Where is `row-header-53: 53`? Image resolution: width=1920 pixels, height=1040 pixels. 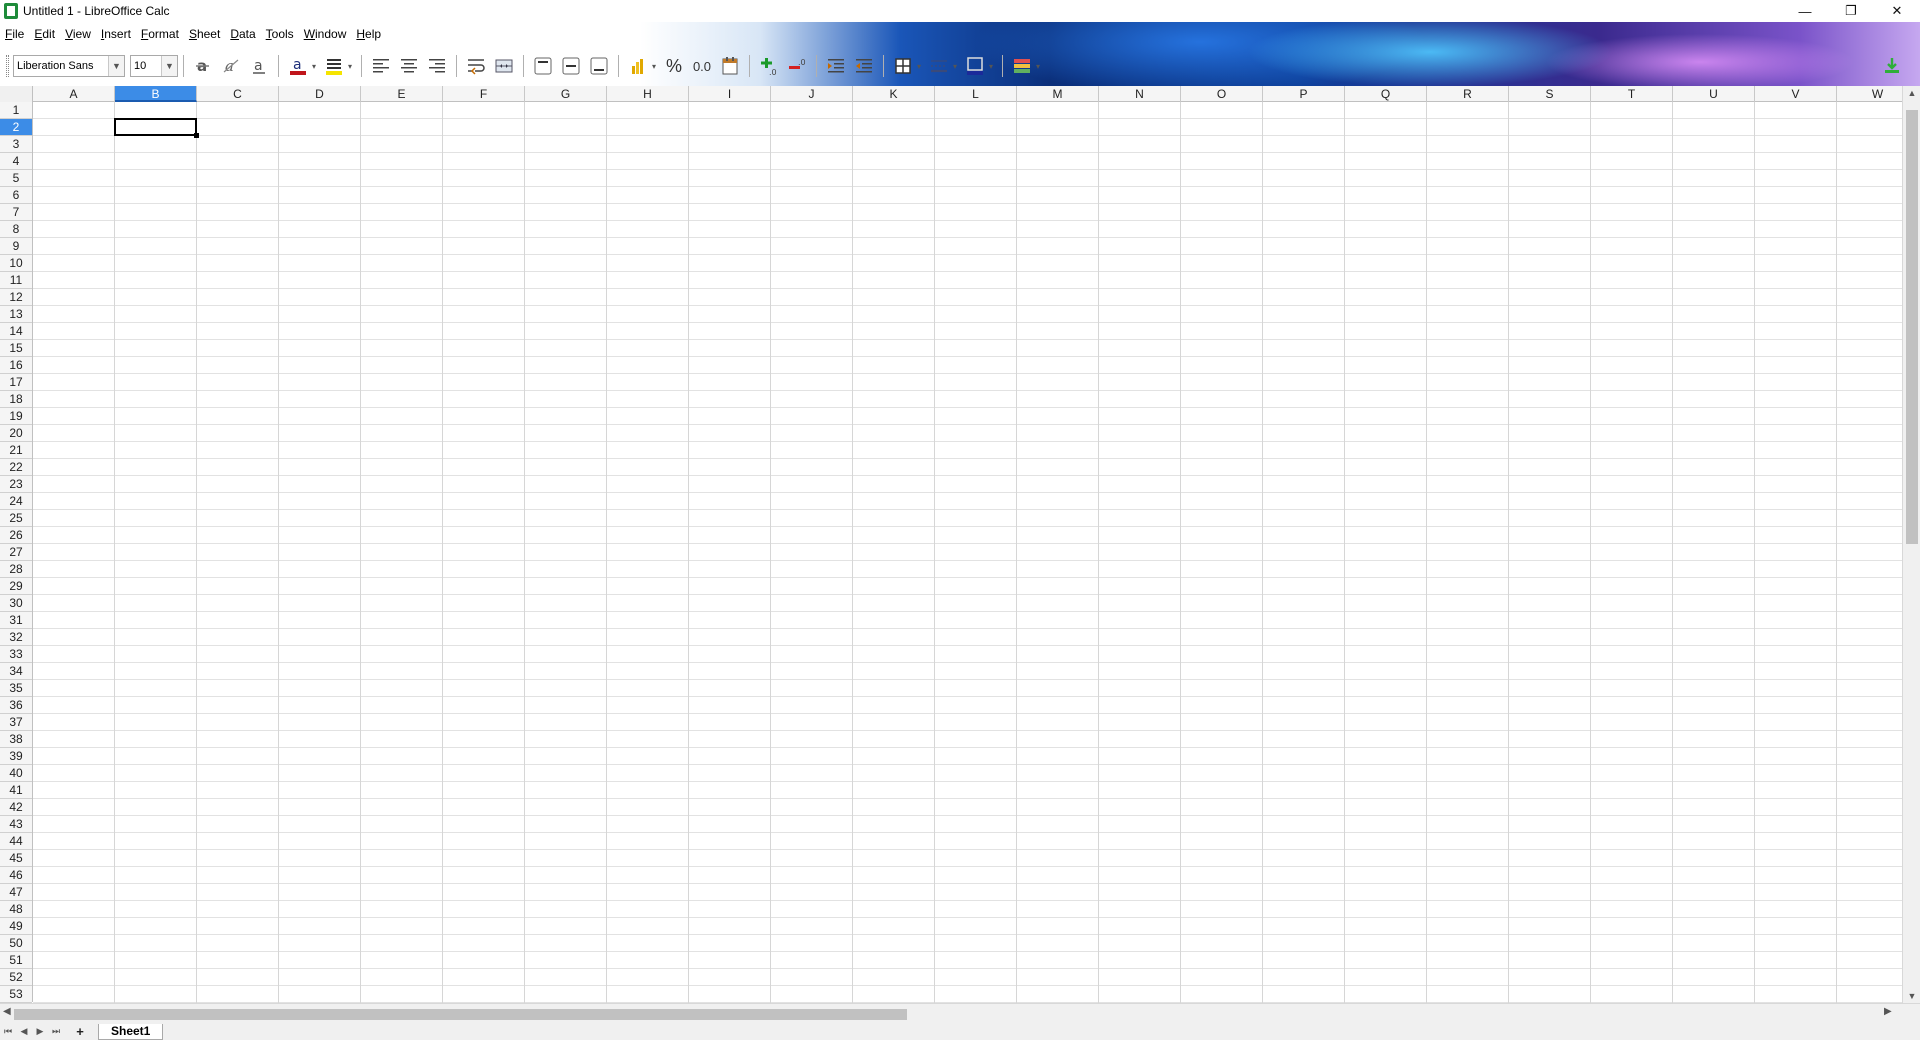 row-header-53: 53 is located at coordinates (16, 994).